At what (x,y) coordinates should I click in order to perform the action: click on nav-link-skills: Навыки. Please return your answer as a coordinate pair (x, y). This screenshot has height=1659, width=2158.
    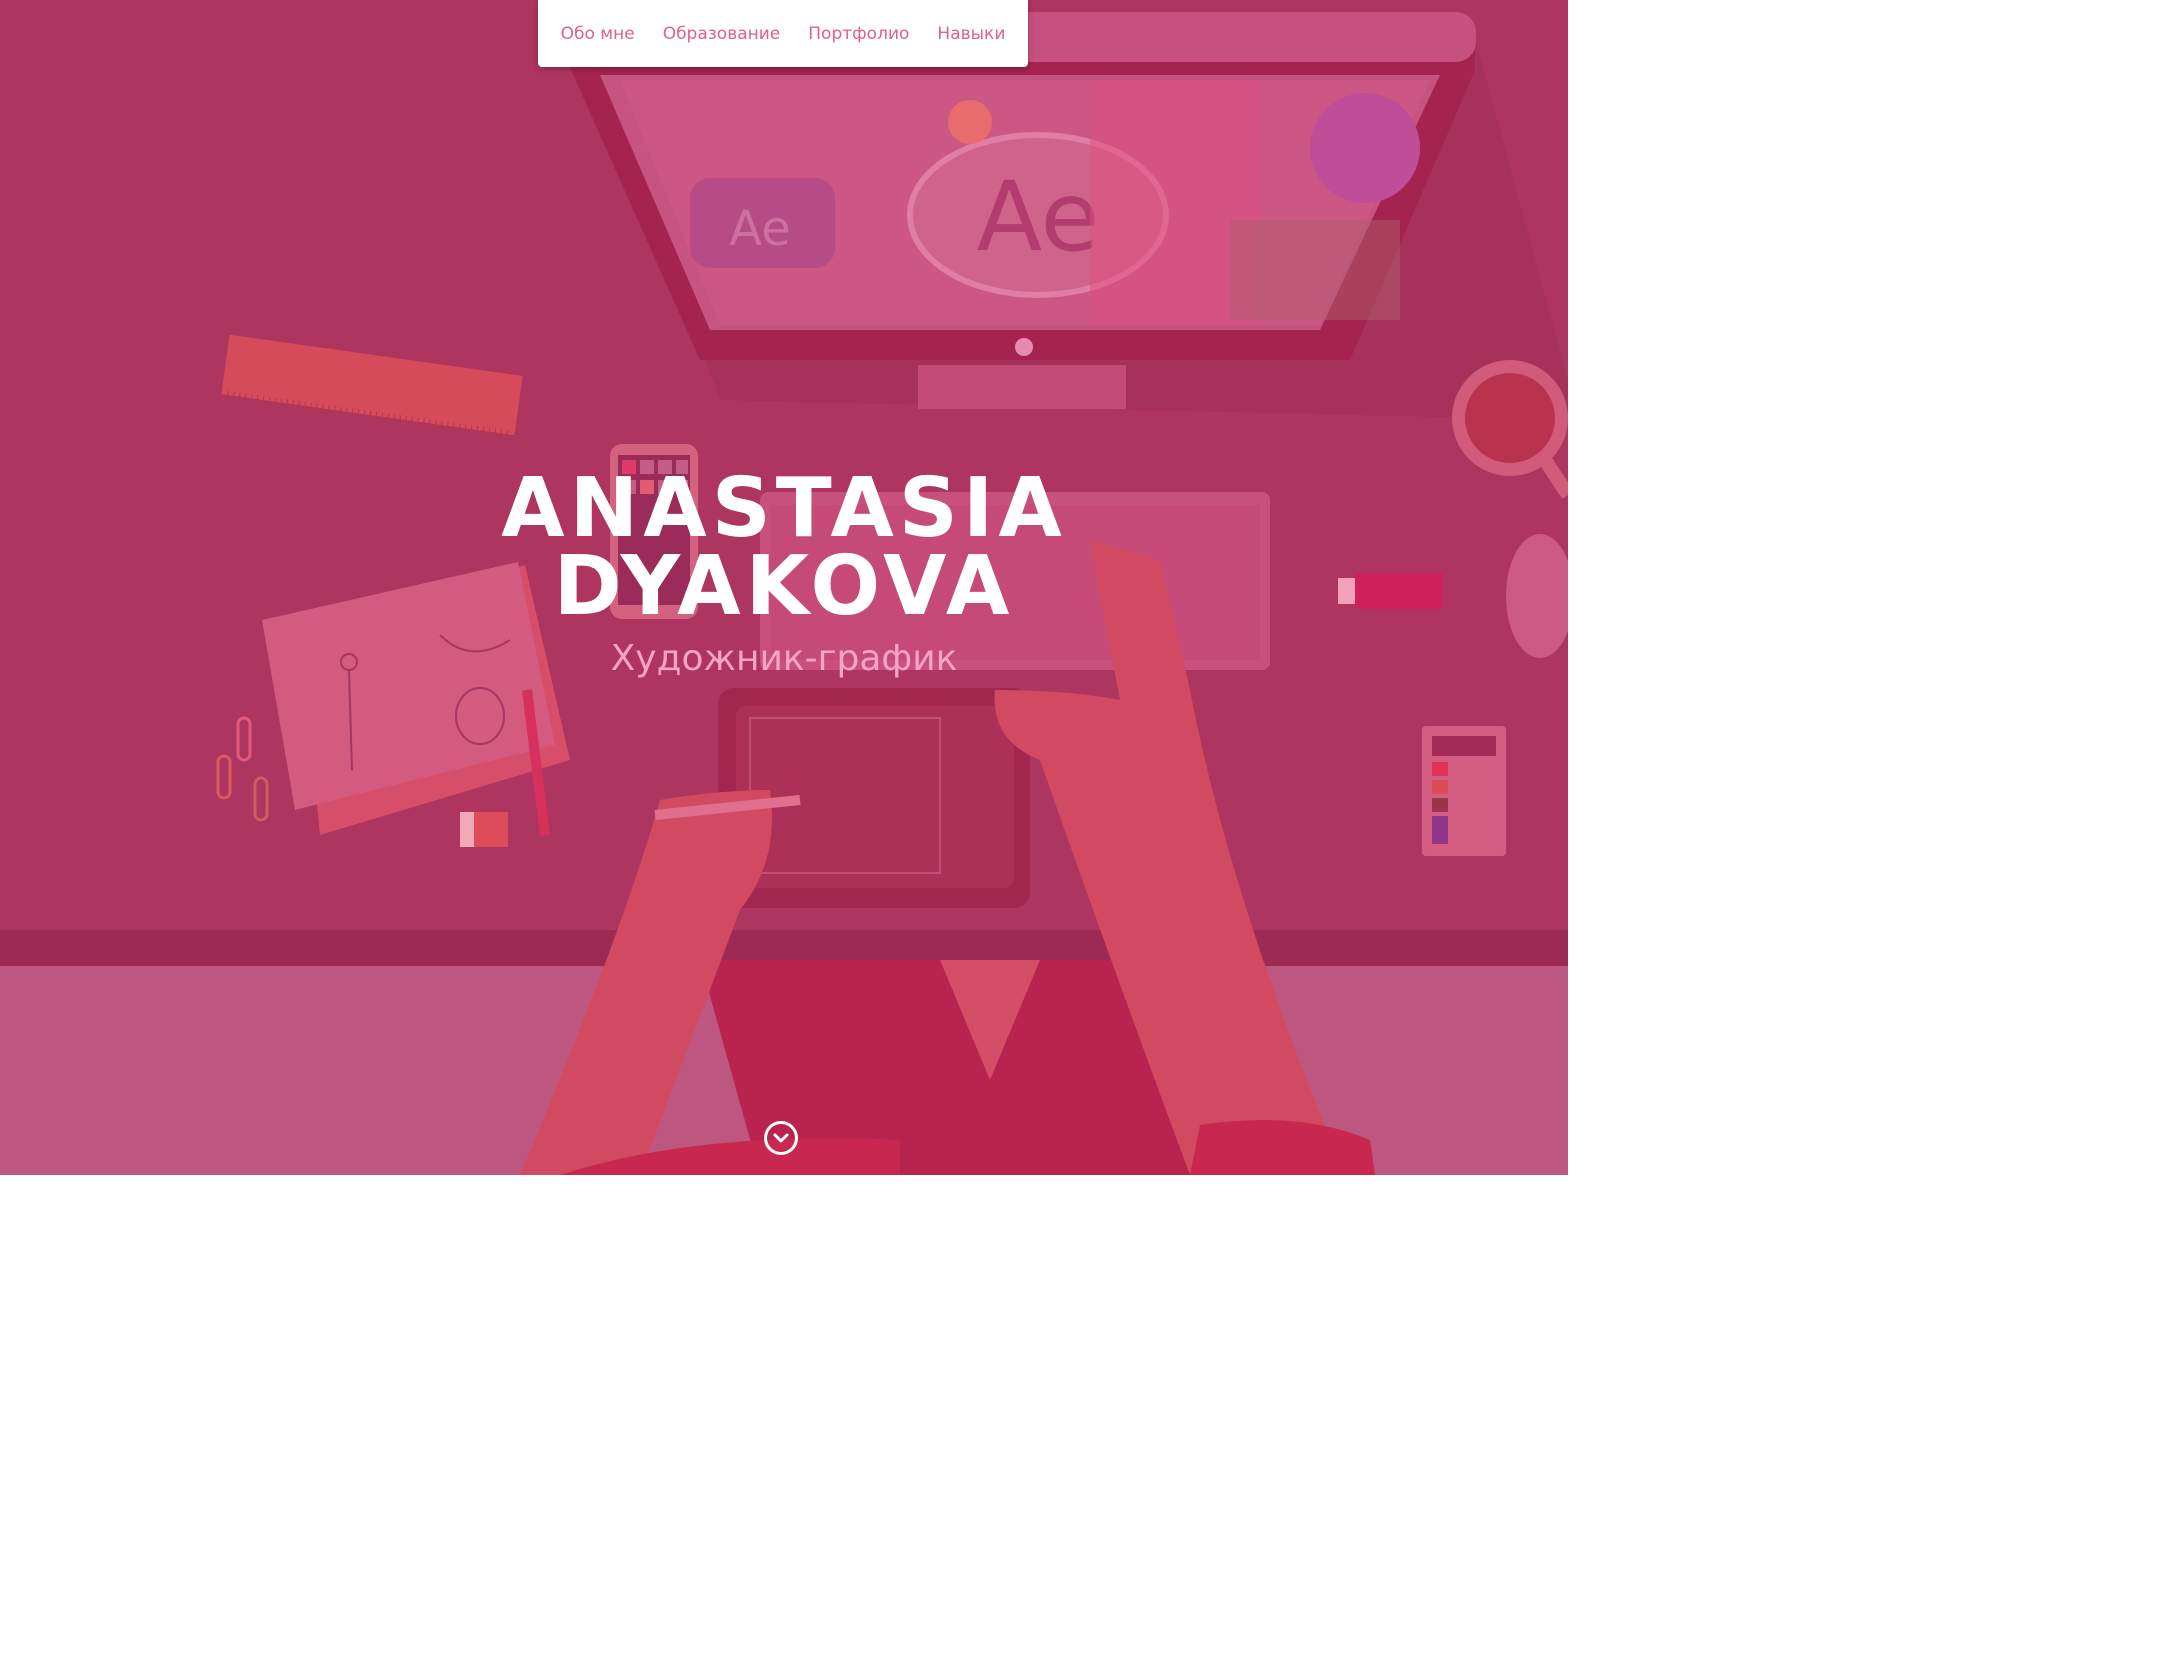
    Looking at the image, I should click on (971, 34).